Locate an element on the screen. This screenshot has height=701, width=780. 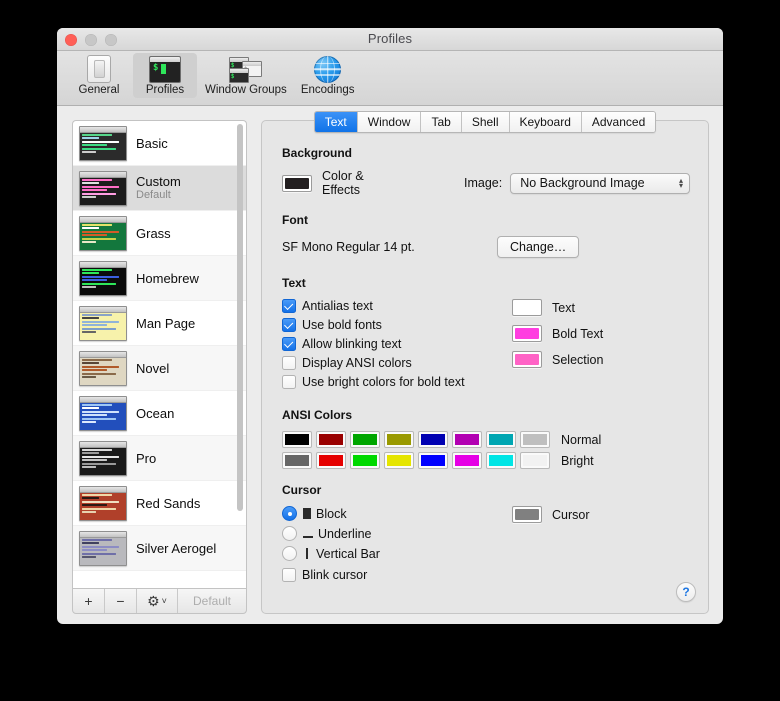
background-color-swatch is located at coordinates (297, 183).